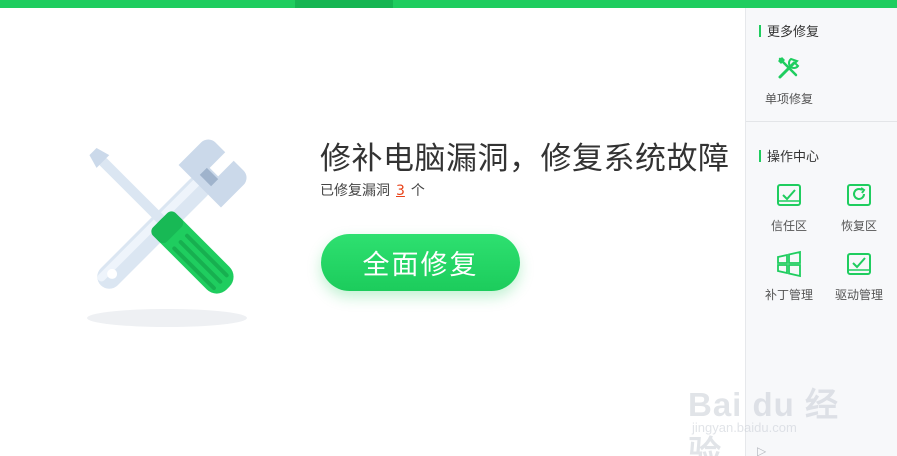  What do you see at coordinates (400, 191) in the screenshot?
I see `fixed-count: 3` at bounding box center [400, 191].